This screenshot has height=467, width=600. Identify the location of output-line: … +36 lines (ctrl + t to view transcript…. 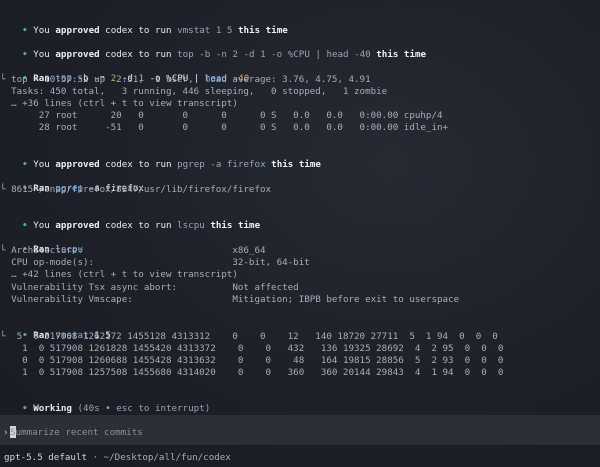
(119, 103).